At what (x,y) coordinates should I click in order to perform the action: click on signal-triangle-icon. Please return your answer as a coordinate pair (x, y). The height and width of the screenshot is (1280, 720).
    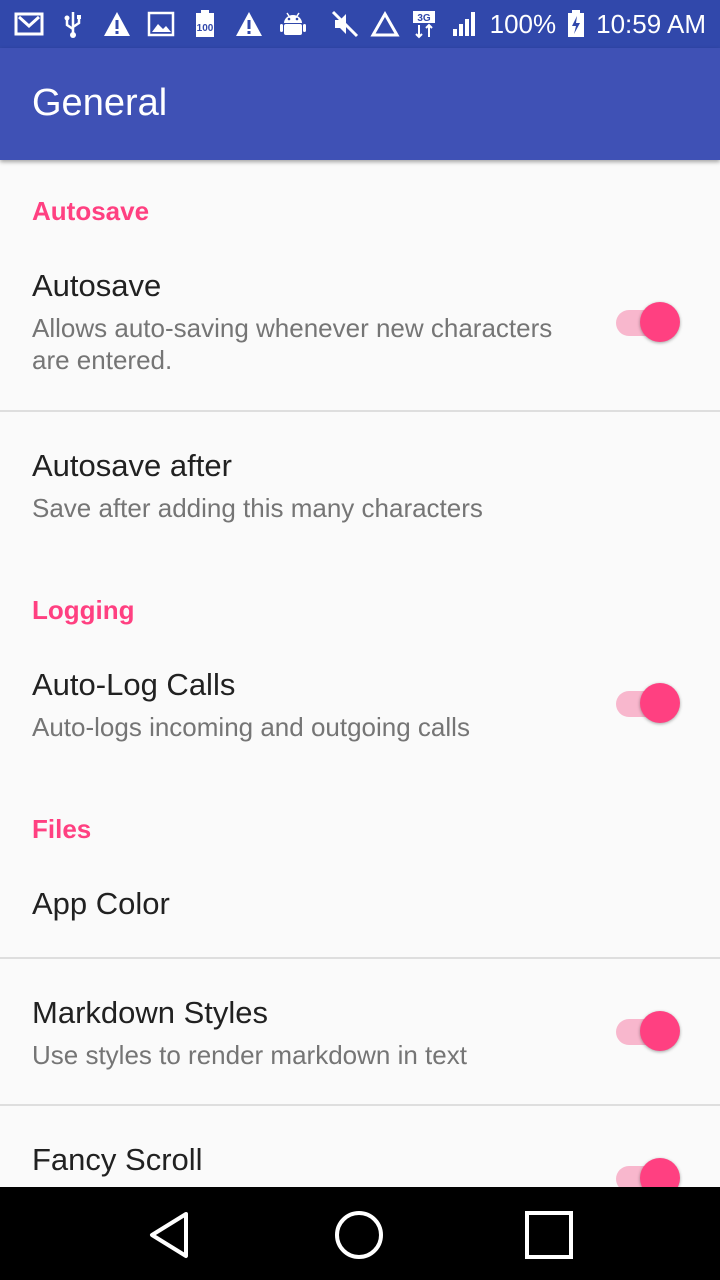
    Looking at the image, I should click on (385, 24).